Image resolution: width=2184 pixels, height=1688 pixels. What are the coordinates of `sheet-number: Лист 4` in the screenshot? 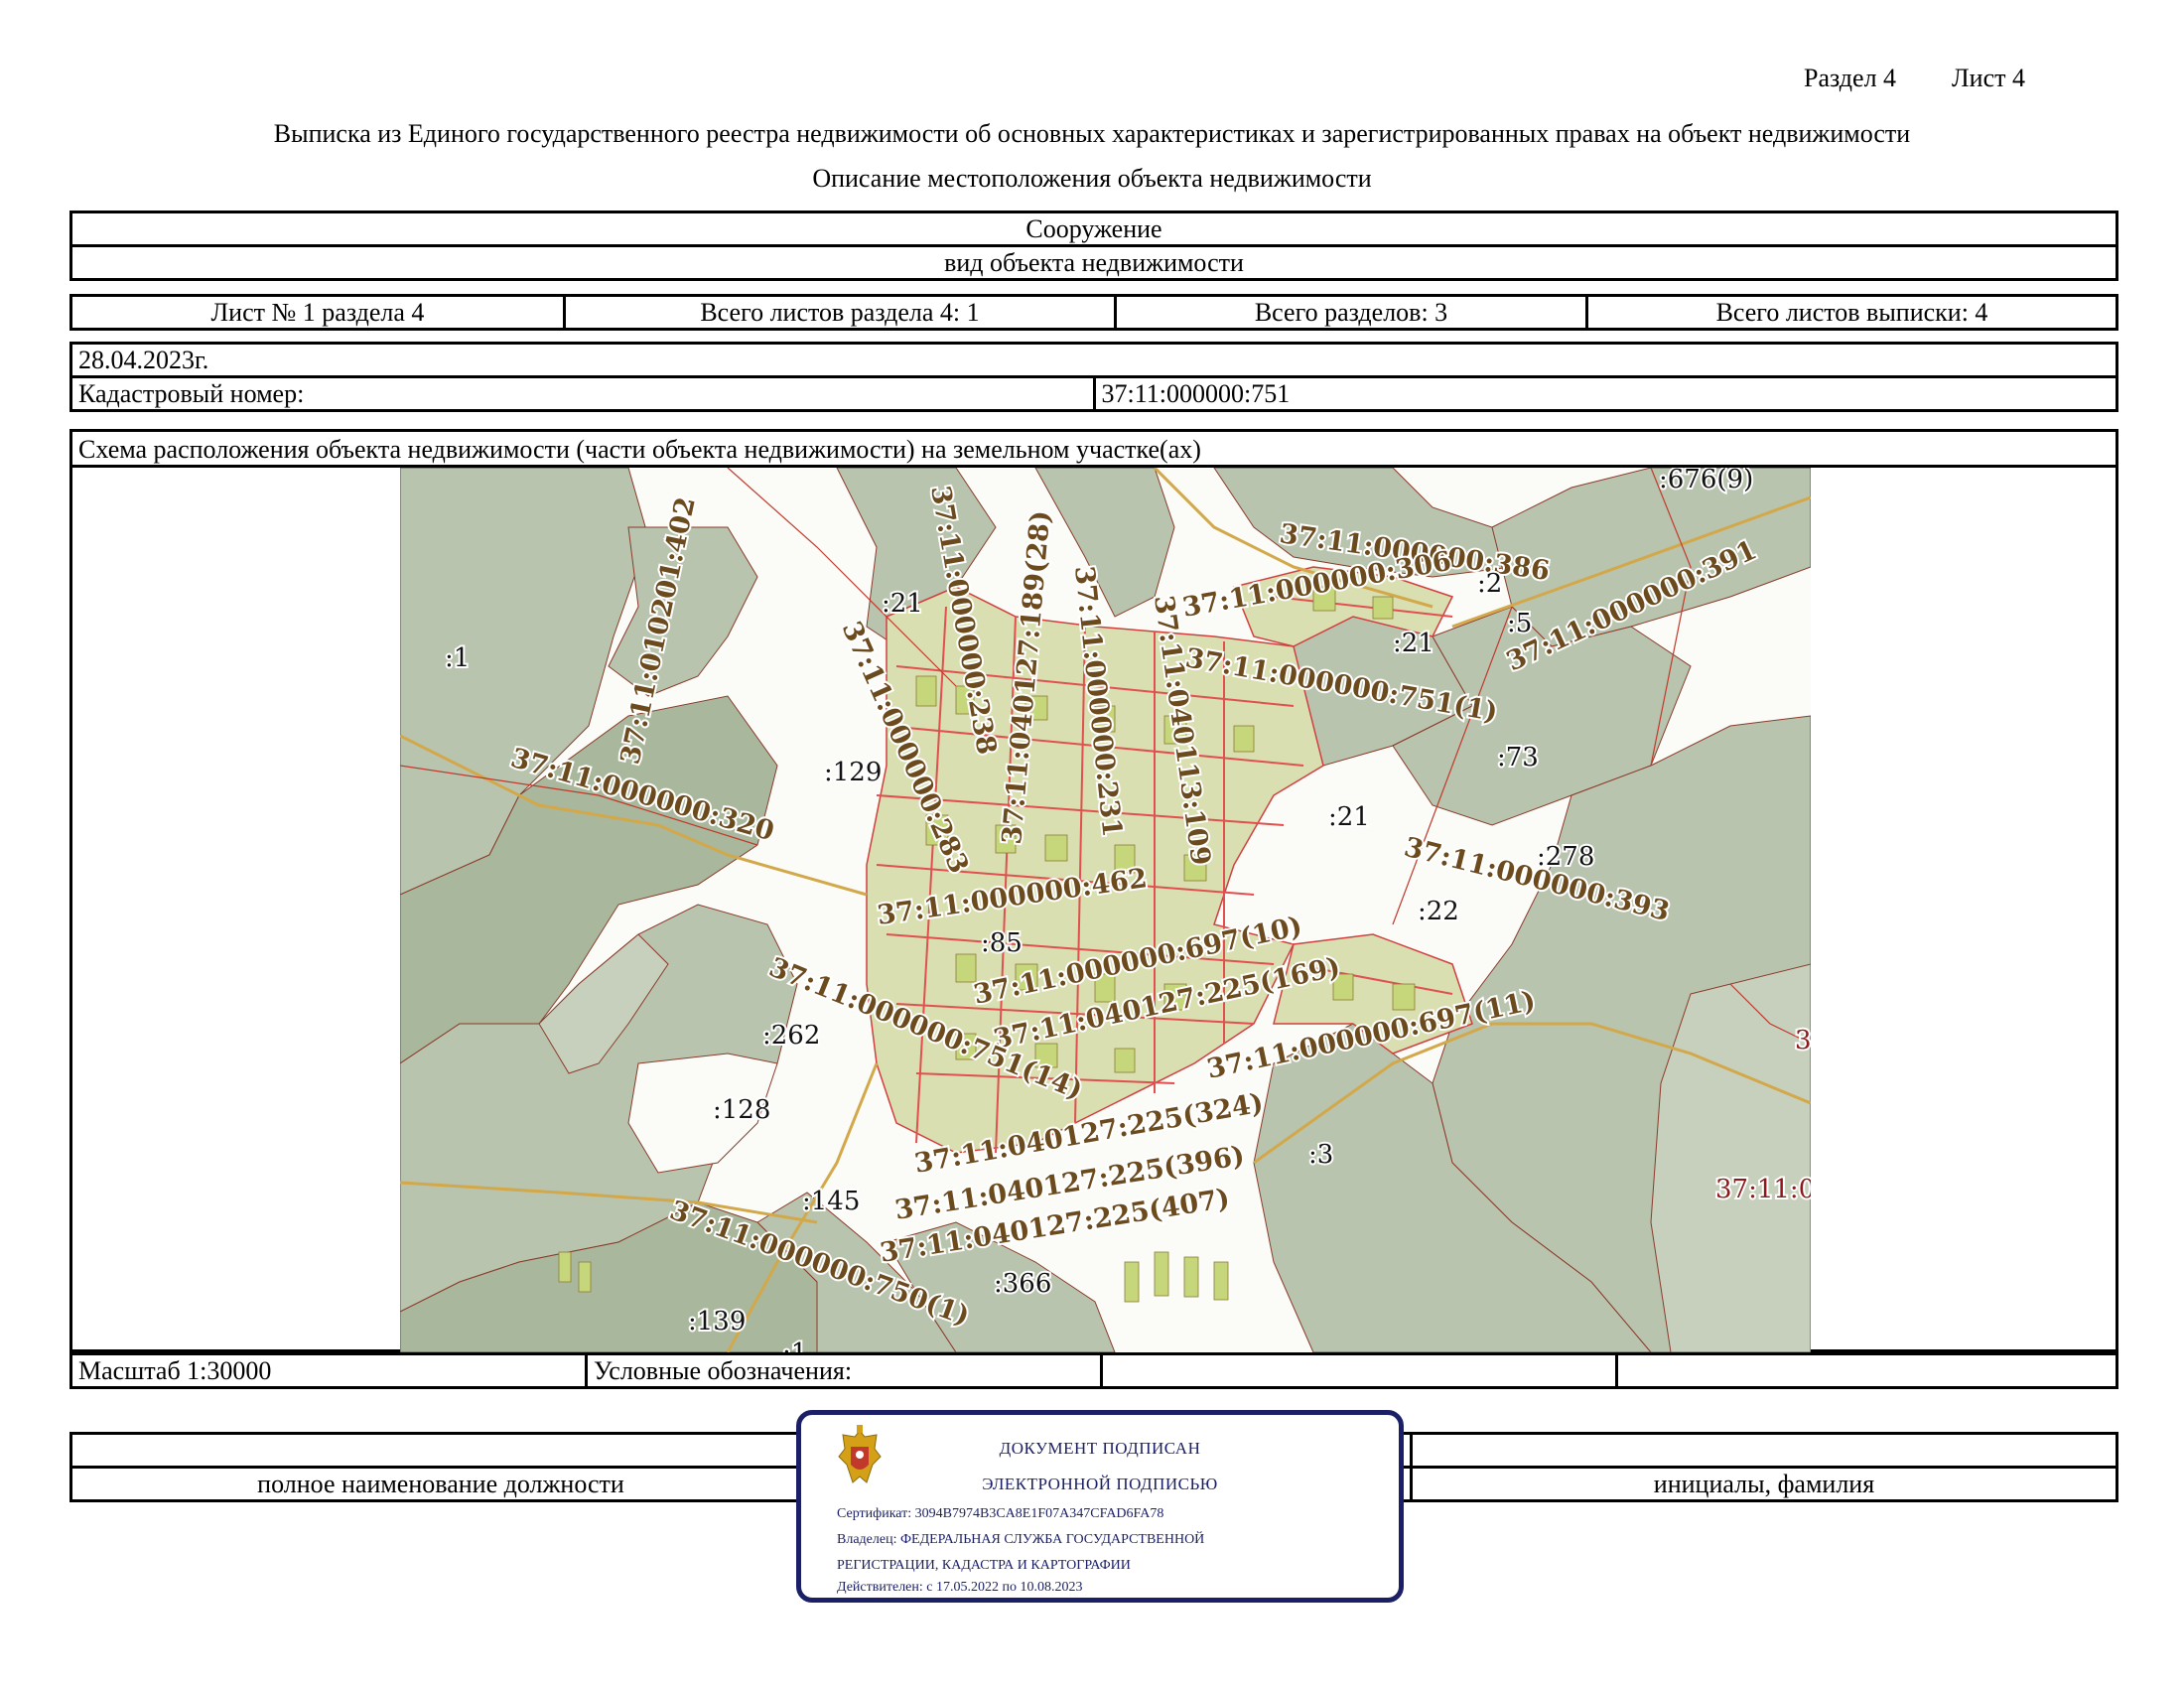 It's located at (1988, 78).